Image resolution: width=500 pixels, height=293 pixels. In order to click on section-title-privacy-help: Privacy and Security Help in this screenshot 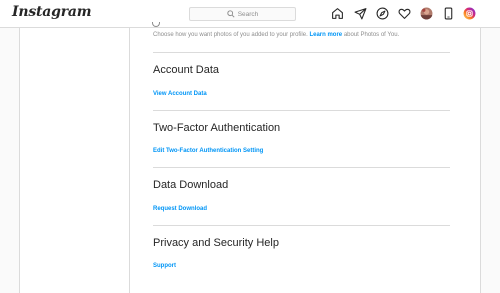, I will do `click(216, 243)`.